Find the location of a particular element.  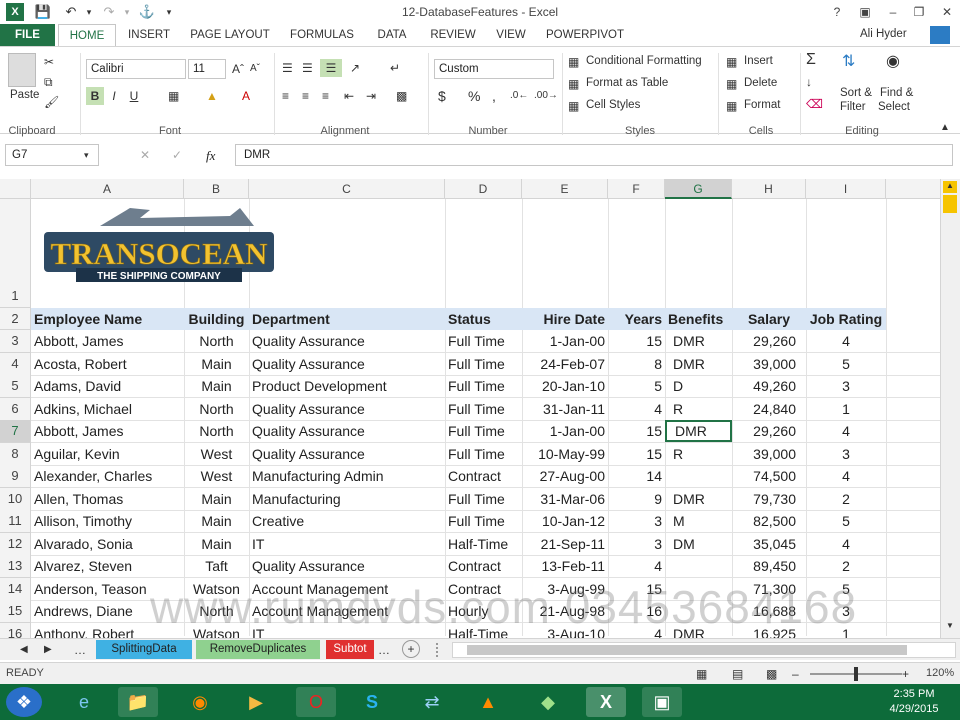

cell-dept: Manufacturing is located at coordinates (347, 499).